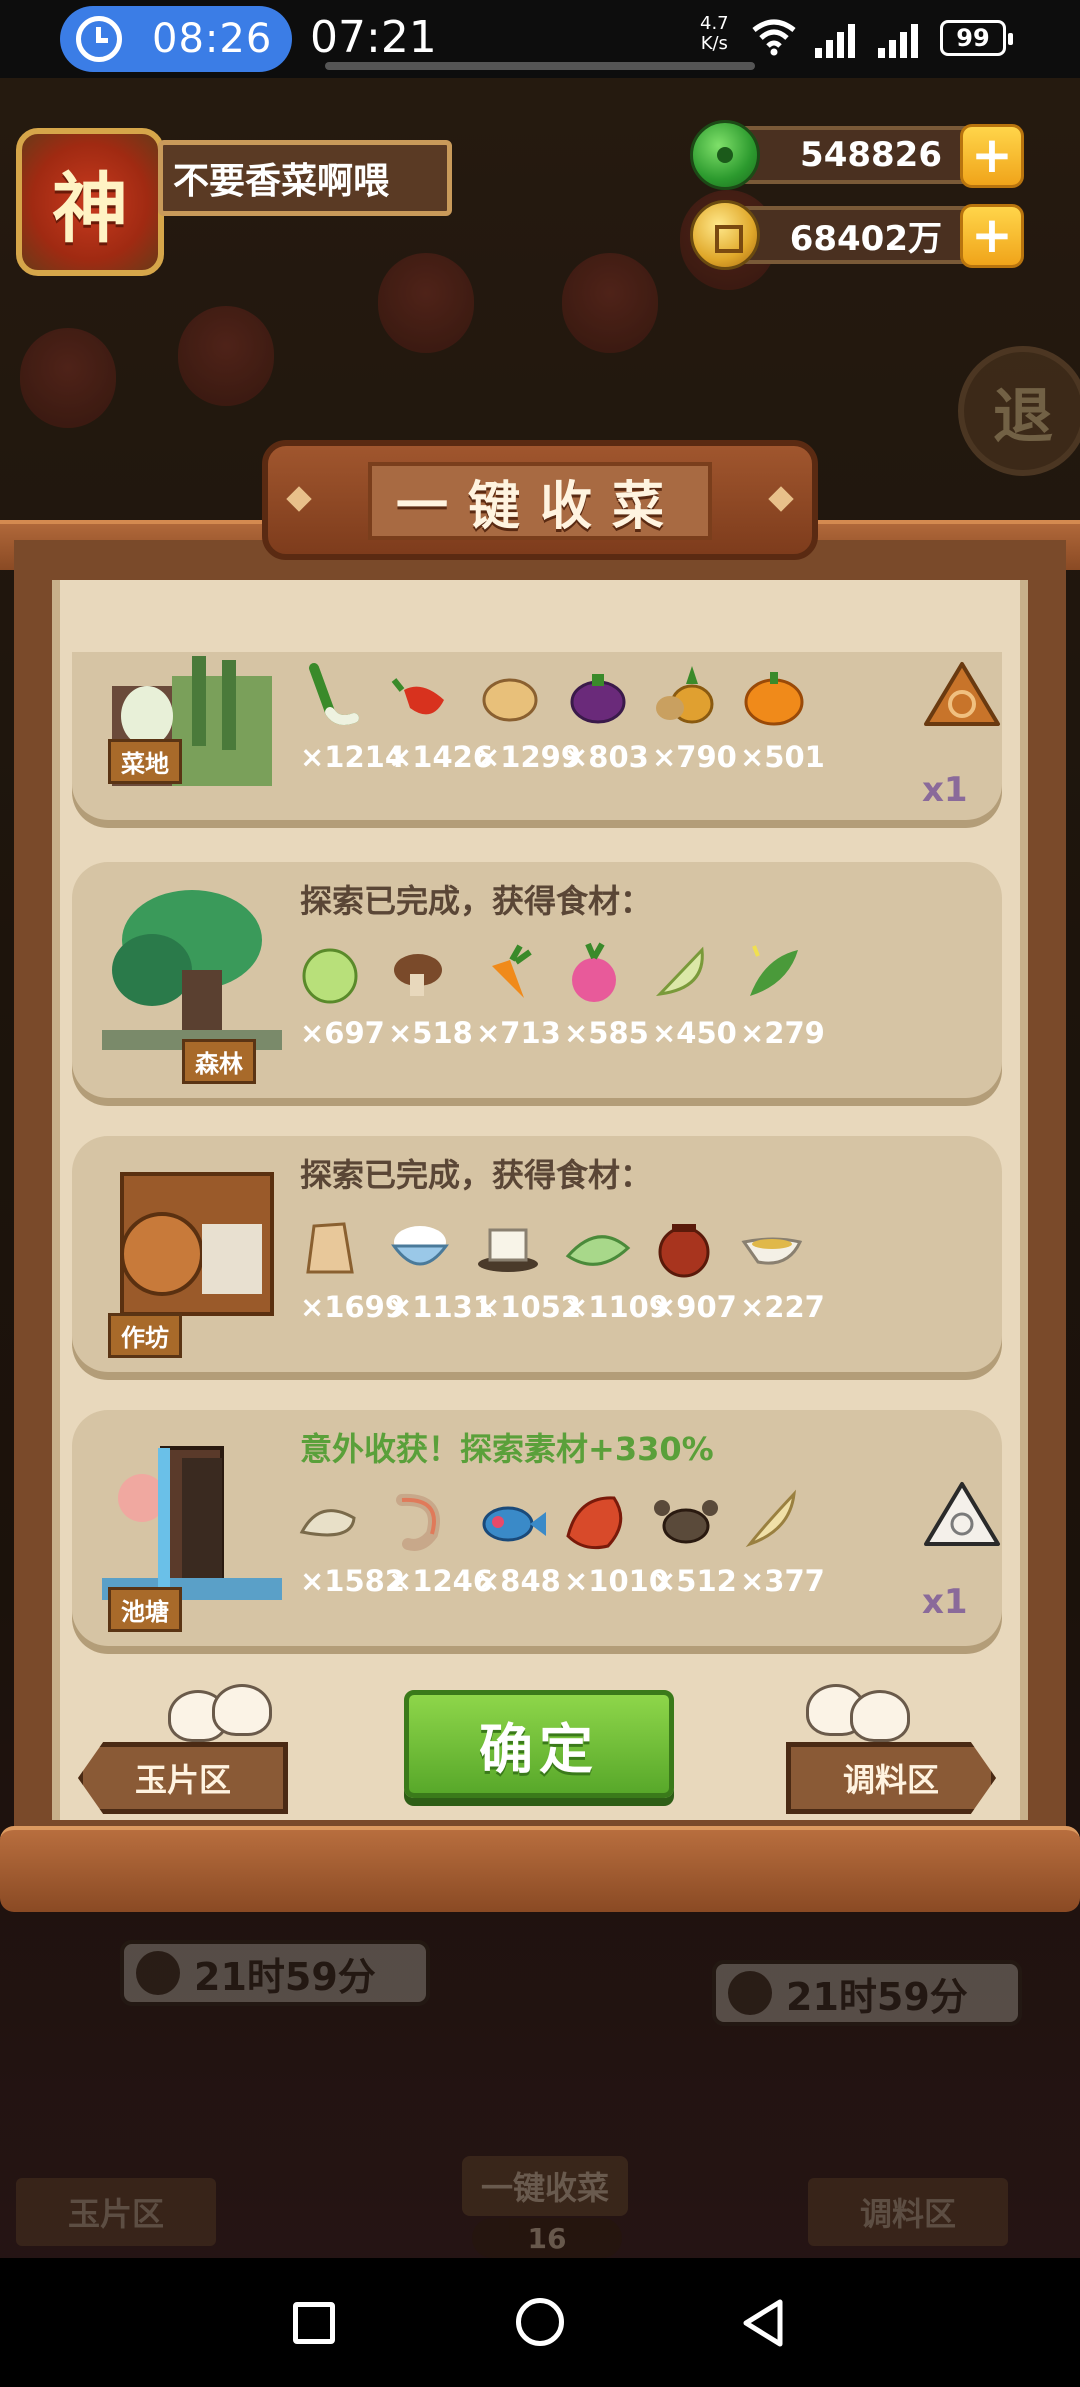  I want to click on mushroom-icon, so click(418, 975).